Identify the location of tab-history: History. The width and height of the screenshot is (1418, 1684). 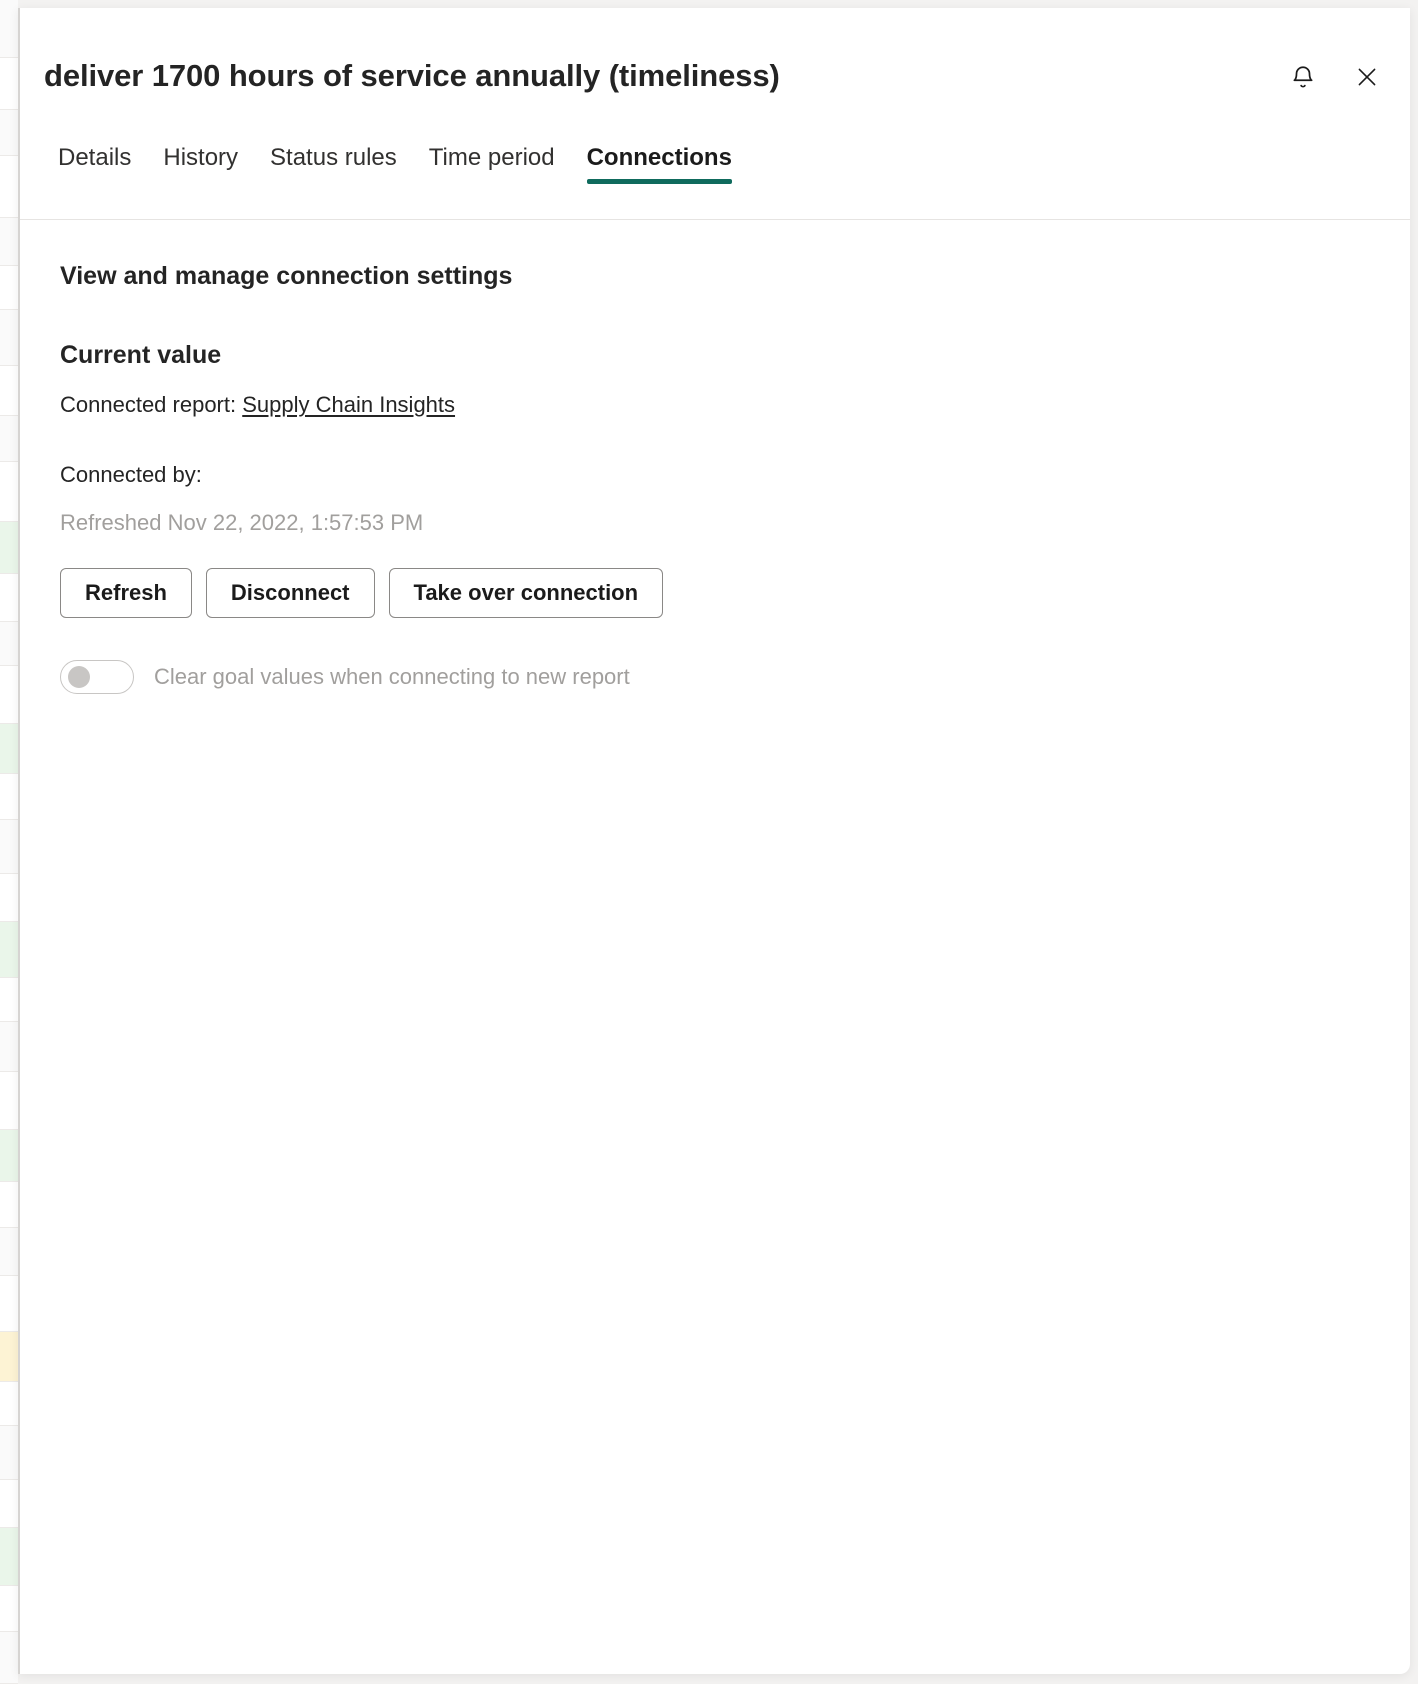
(200, 167).